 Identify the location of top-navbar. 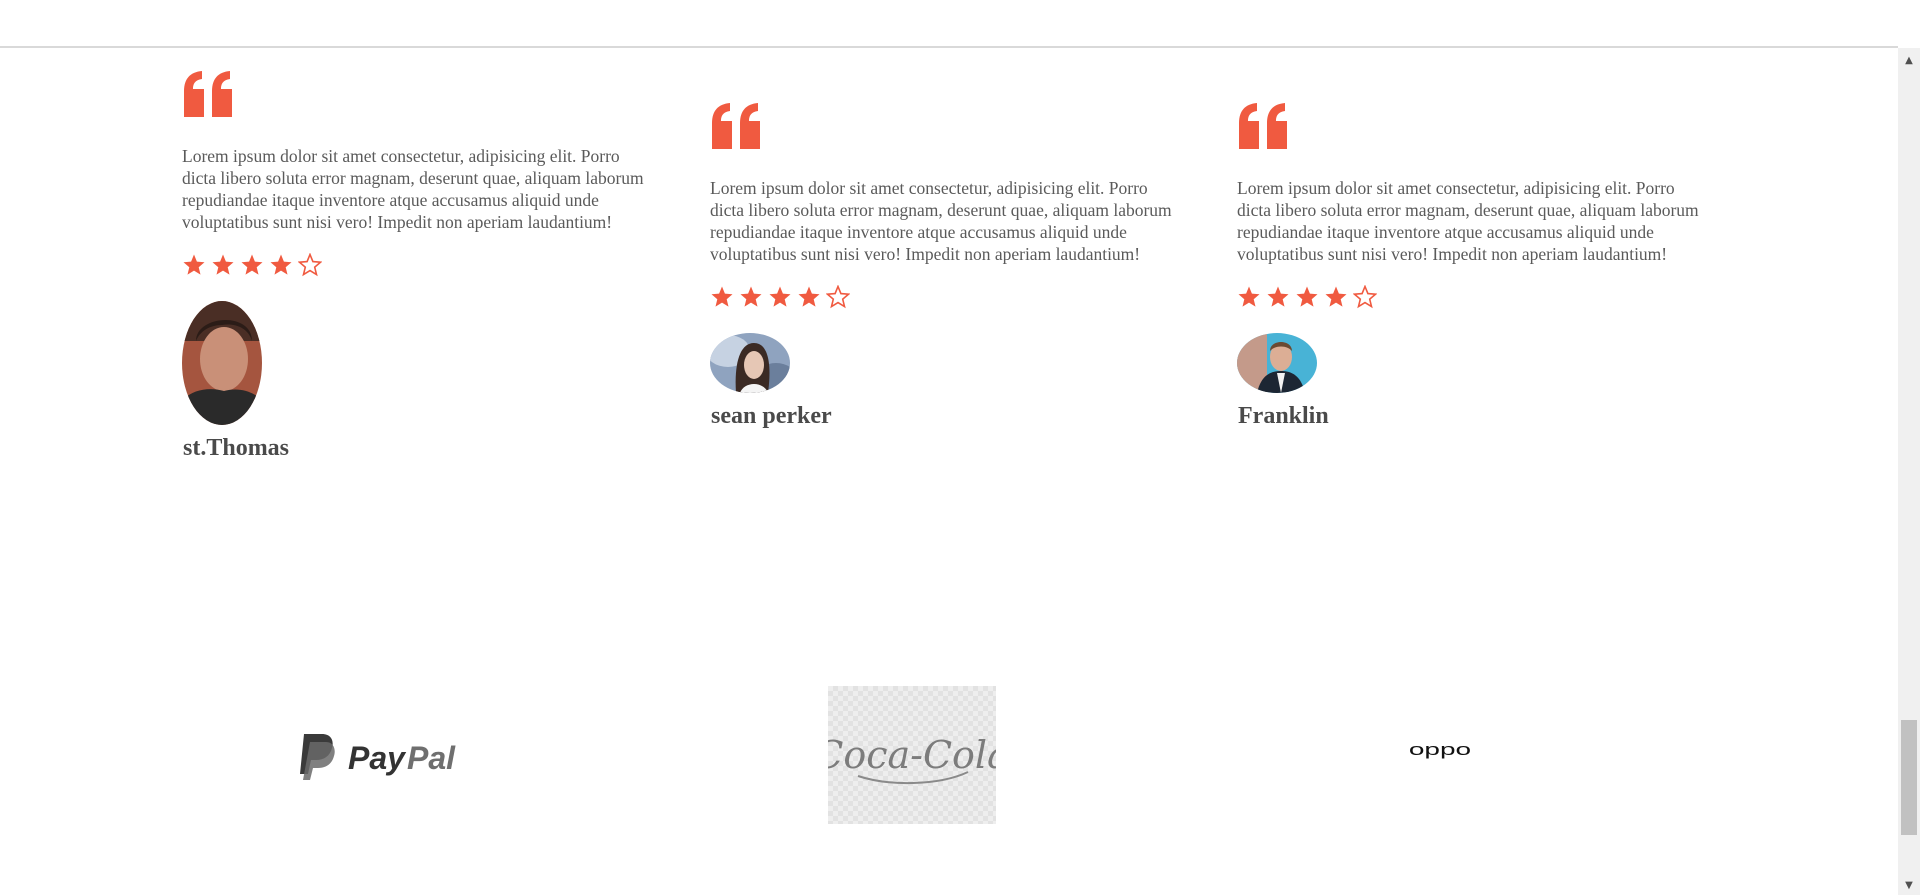
(949, 24).